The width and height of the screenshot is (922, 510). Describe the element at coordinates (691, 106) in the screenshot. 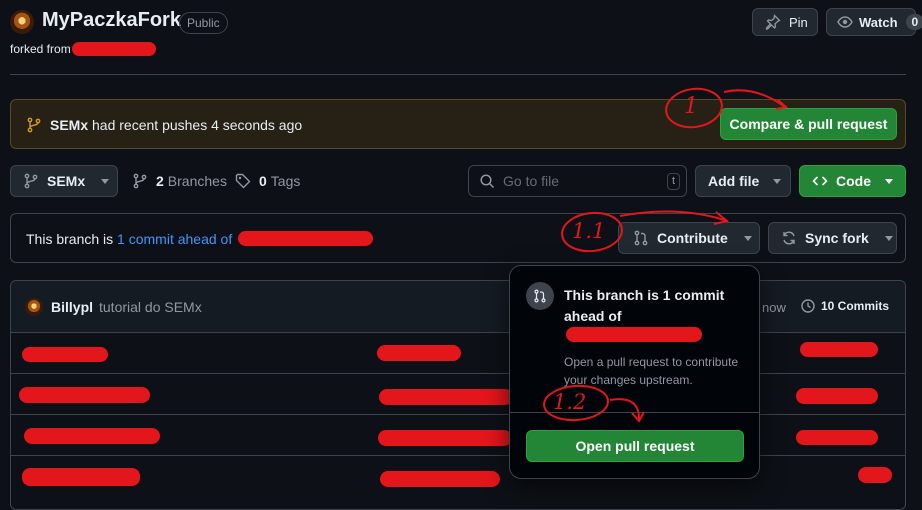

I see `annotation-label-1: 1` at that location.